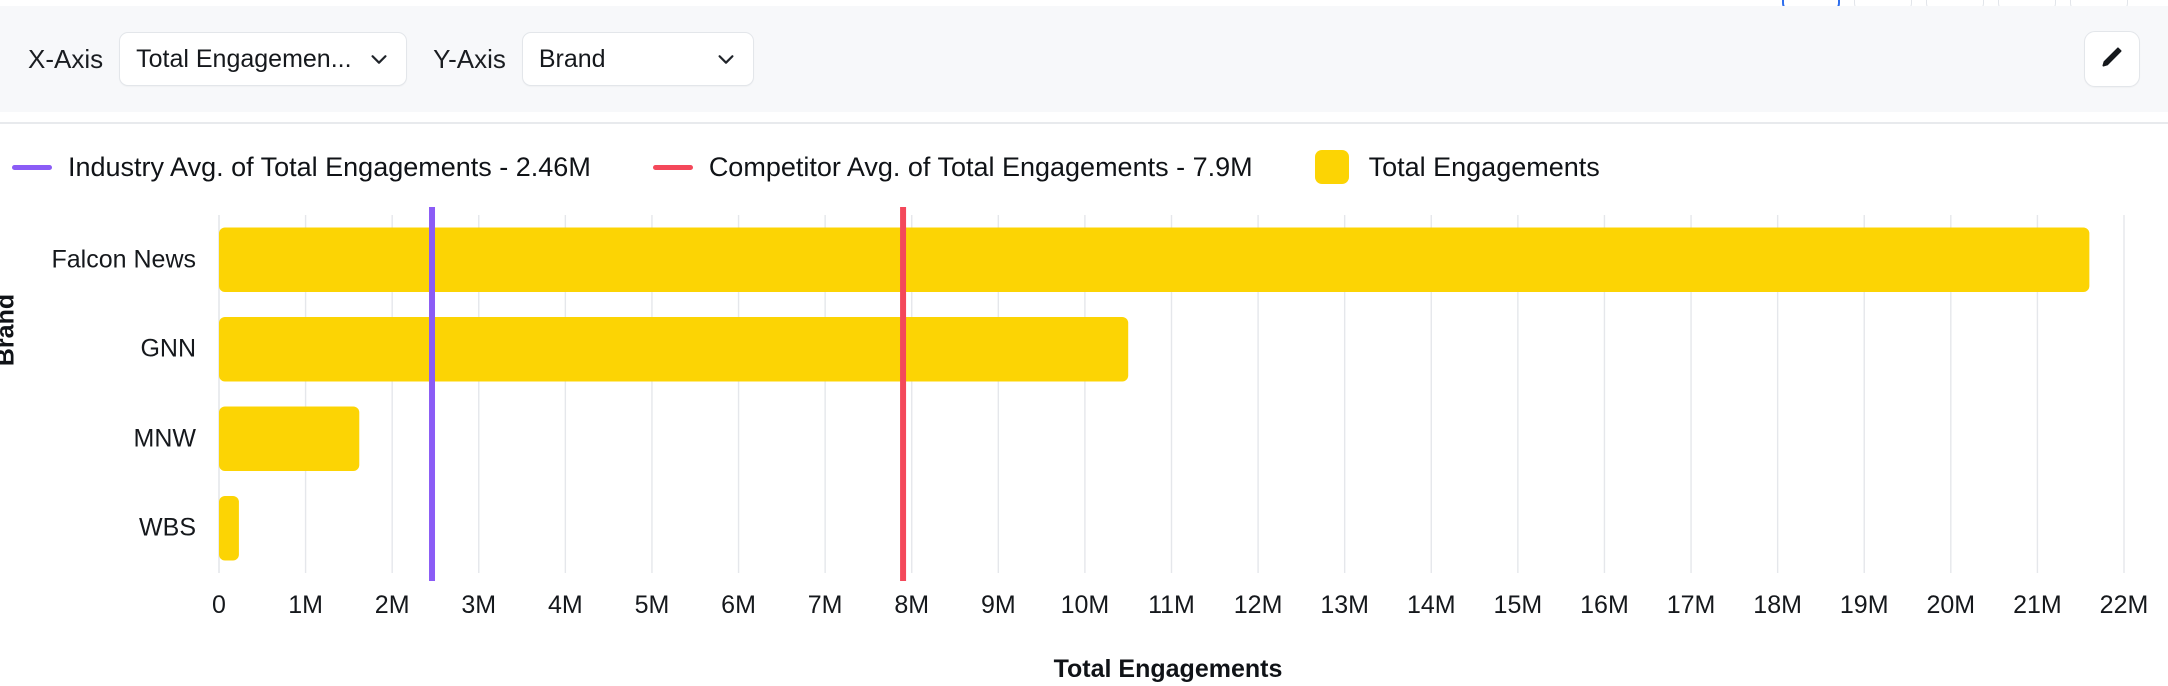  Describe the element at coordinates (652, 605) in the screenshot. I see `x-axis-tick-label: 5M` at that location.